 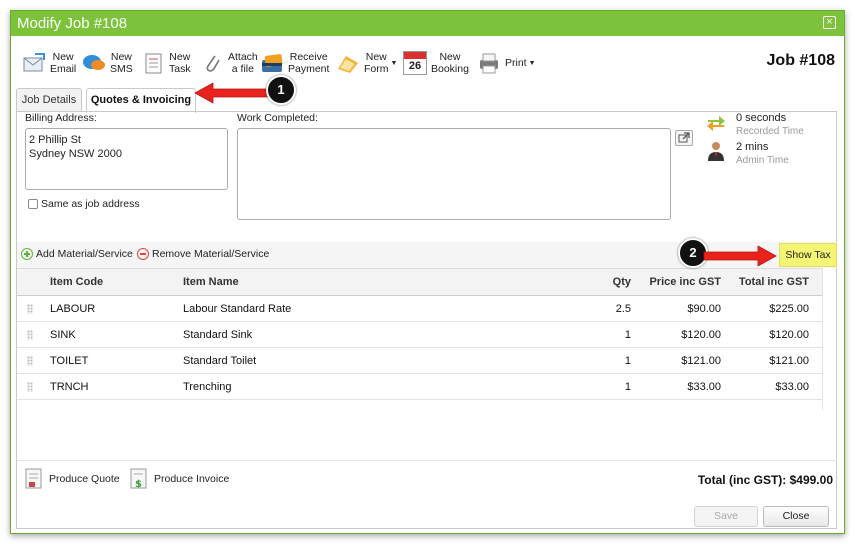 I want to click on printer-icon, so click(x=489, y=63).